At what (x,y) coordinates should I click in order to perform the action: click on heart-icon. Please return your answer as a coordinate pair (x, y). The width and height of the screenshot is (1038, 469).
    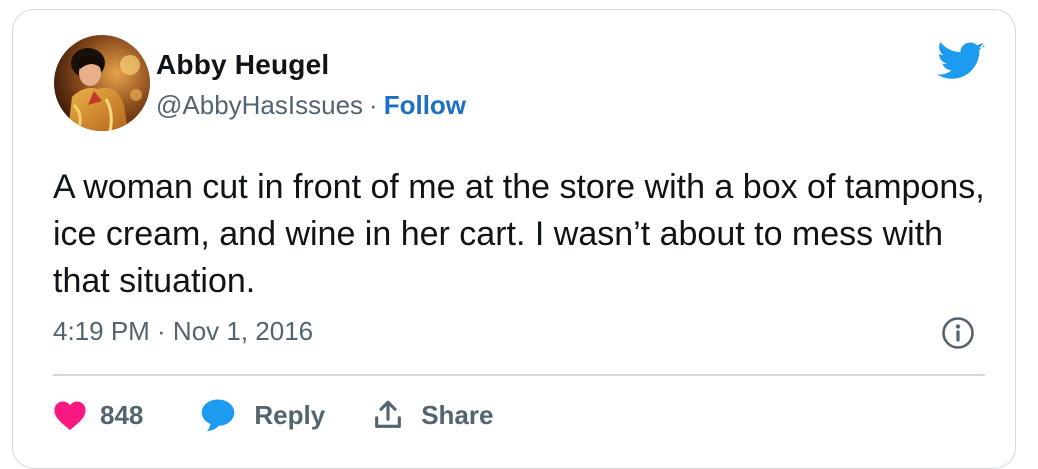
    Looking at the image, I should click on (70, 415).